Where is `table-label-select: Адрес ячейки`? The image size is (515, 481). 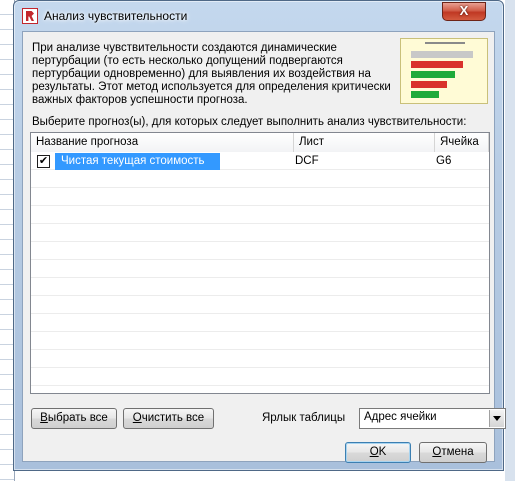
table-label-select: Адрес ячейки is located at coordinates (432, 418).